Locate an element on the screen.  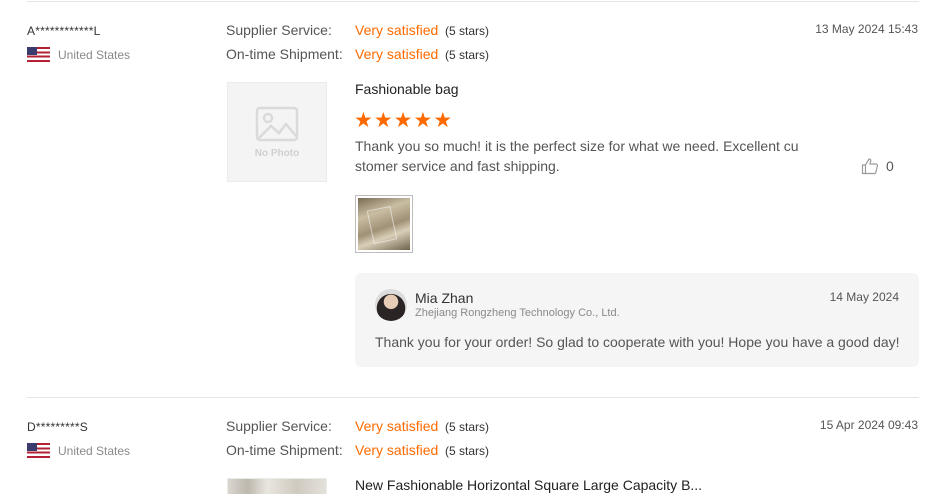
review-date: 15 Apr 2024 09:43 is located at coordinates (868, 425).